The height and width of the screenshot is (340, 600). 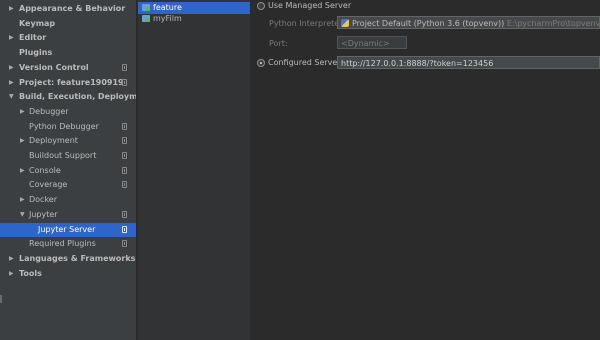 What do you see at coordinates (194, 19) in the screenshot?
I see `project-item: myFilm` at bounding box center [194, 19].